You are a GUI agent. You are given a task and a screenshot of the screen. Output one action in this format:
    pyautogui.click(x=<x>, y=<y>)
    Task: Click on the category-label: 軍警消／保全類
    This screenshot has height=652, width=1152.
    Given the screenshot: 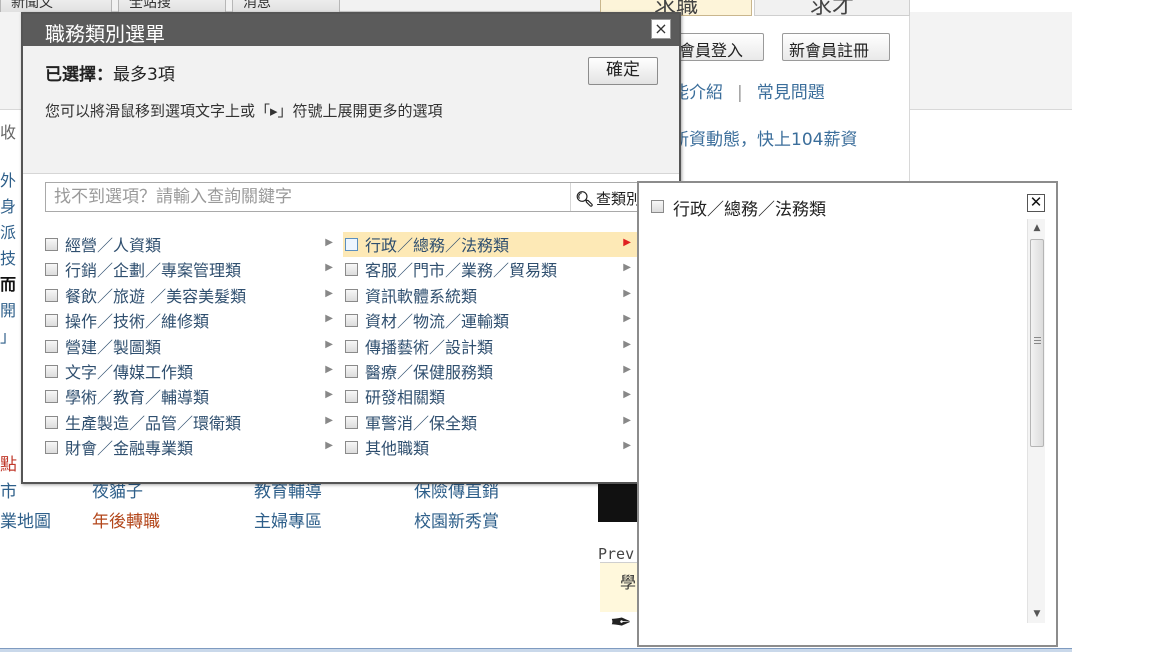 What is the action you would take?
    pyautogui.click(x=421, y=423)
    